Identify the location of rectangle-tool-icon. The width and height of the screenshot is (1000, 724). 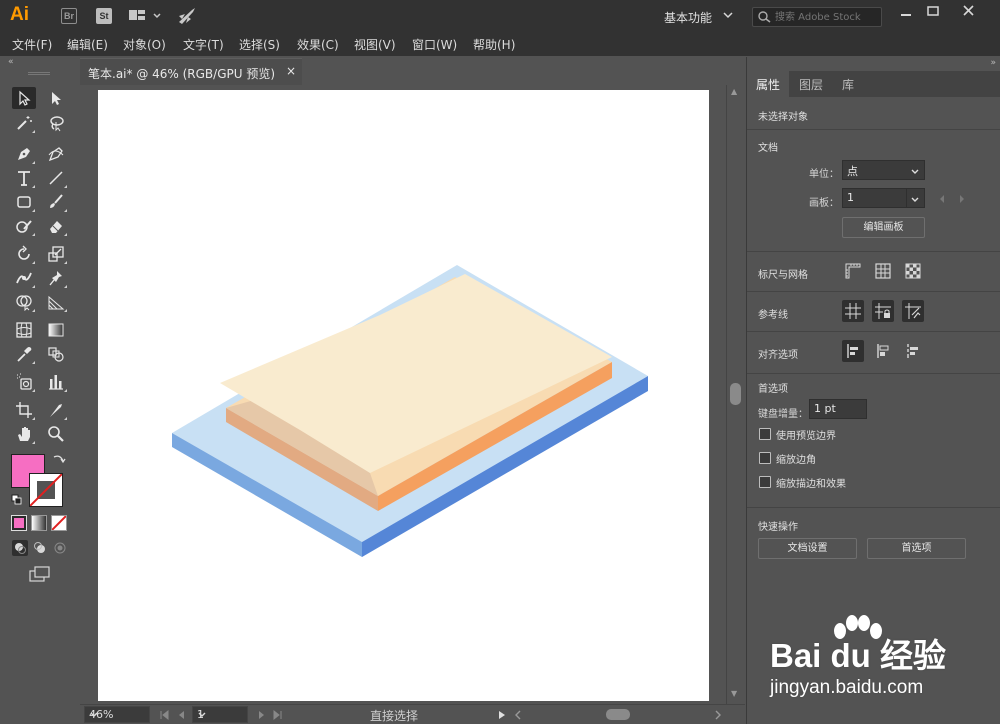
(24, 202).